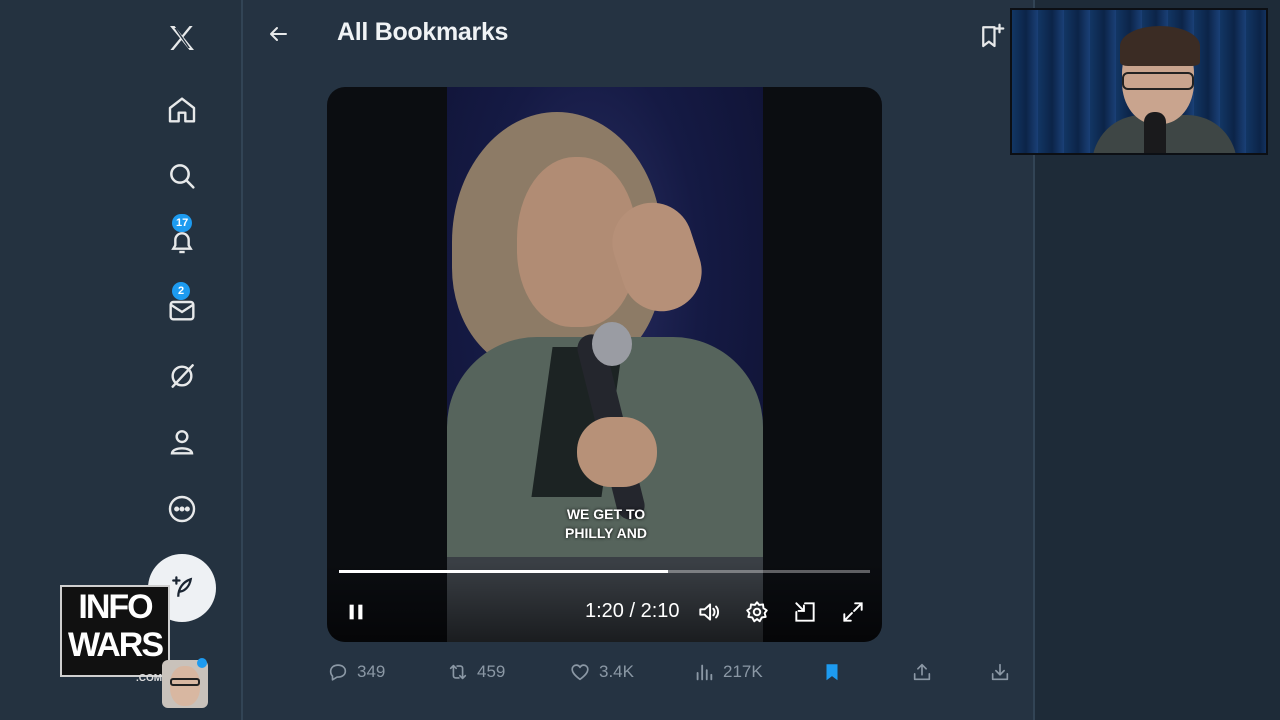 The width and height of the screenshot is (1280, 720). I want to click on video-caption: WE GET TO PHILLY AND, so click(606, 524).